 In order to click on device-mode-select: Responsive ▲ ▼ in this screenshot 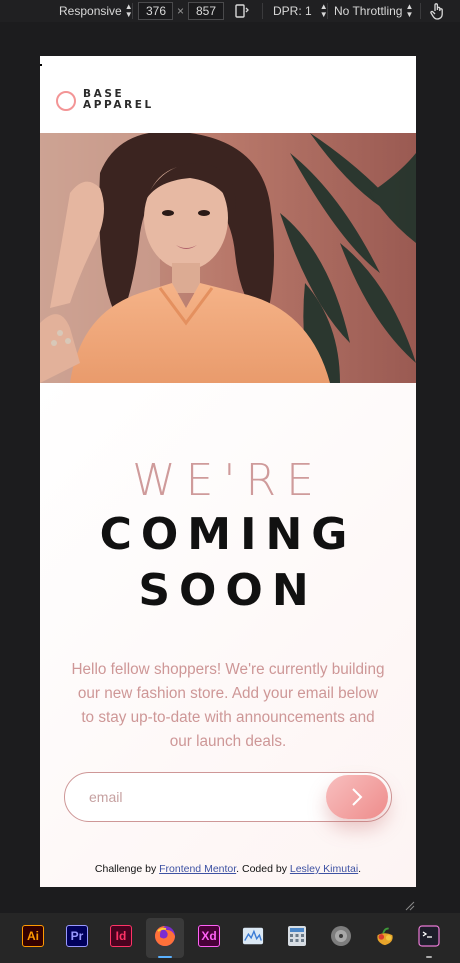, I will do `click(96, 11)`.